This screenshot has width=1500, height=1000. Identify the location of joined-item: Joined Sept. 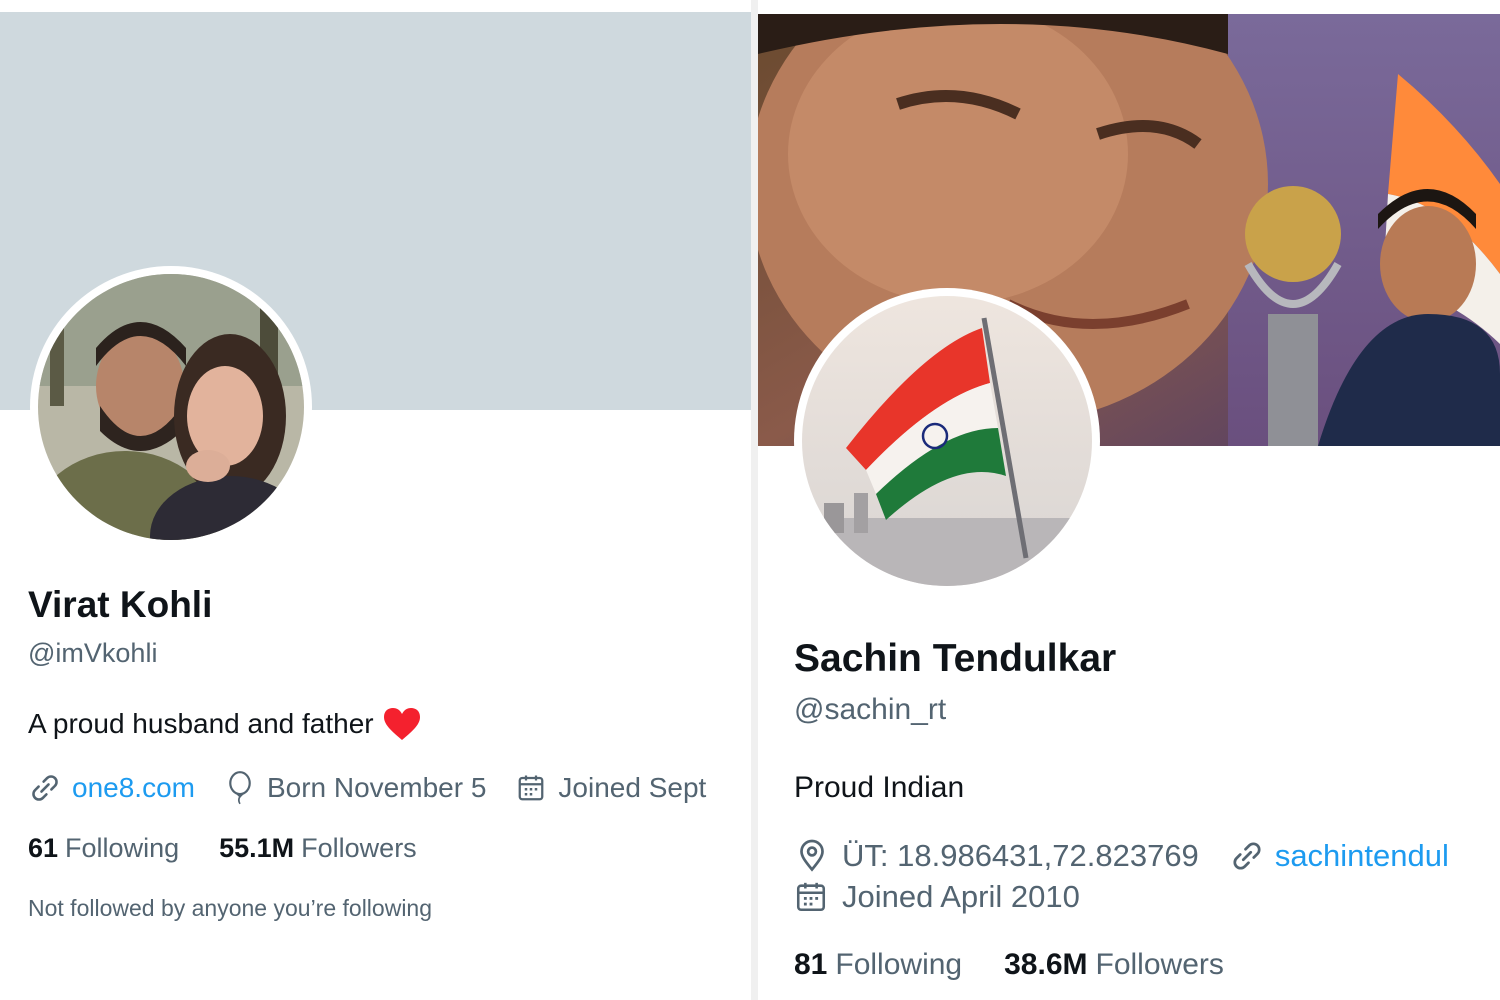
(611, 788).